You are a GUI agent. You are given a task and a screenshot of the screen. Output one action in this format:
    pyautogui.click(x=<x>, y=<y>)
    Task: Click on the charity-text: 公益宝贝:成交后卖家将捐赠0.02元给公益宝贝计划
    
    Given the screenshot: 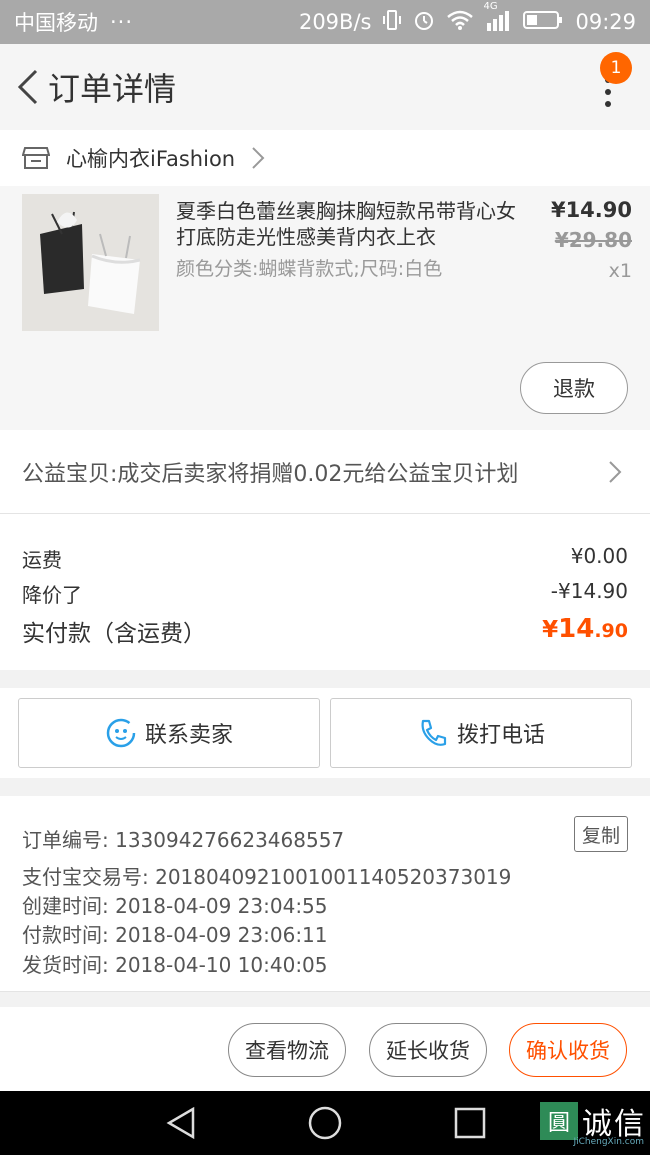 What is the action you would take?
    pyautogui.click(x=270, y=474)
    